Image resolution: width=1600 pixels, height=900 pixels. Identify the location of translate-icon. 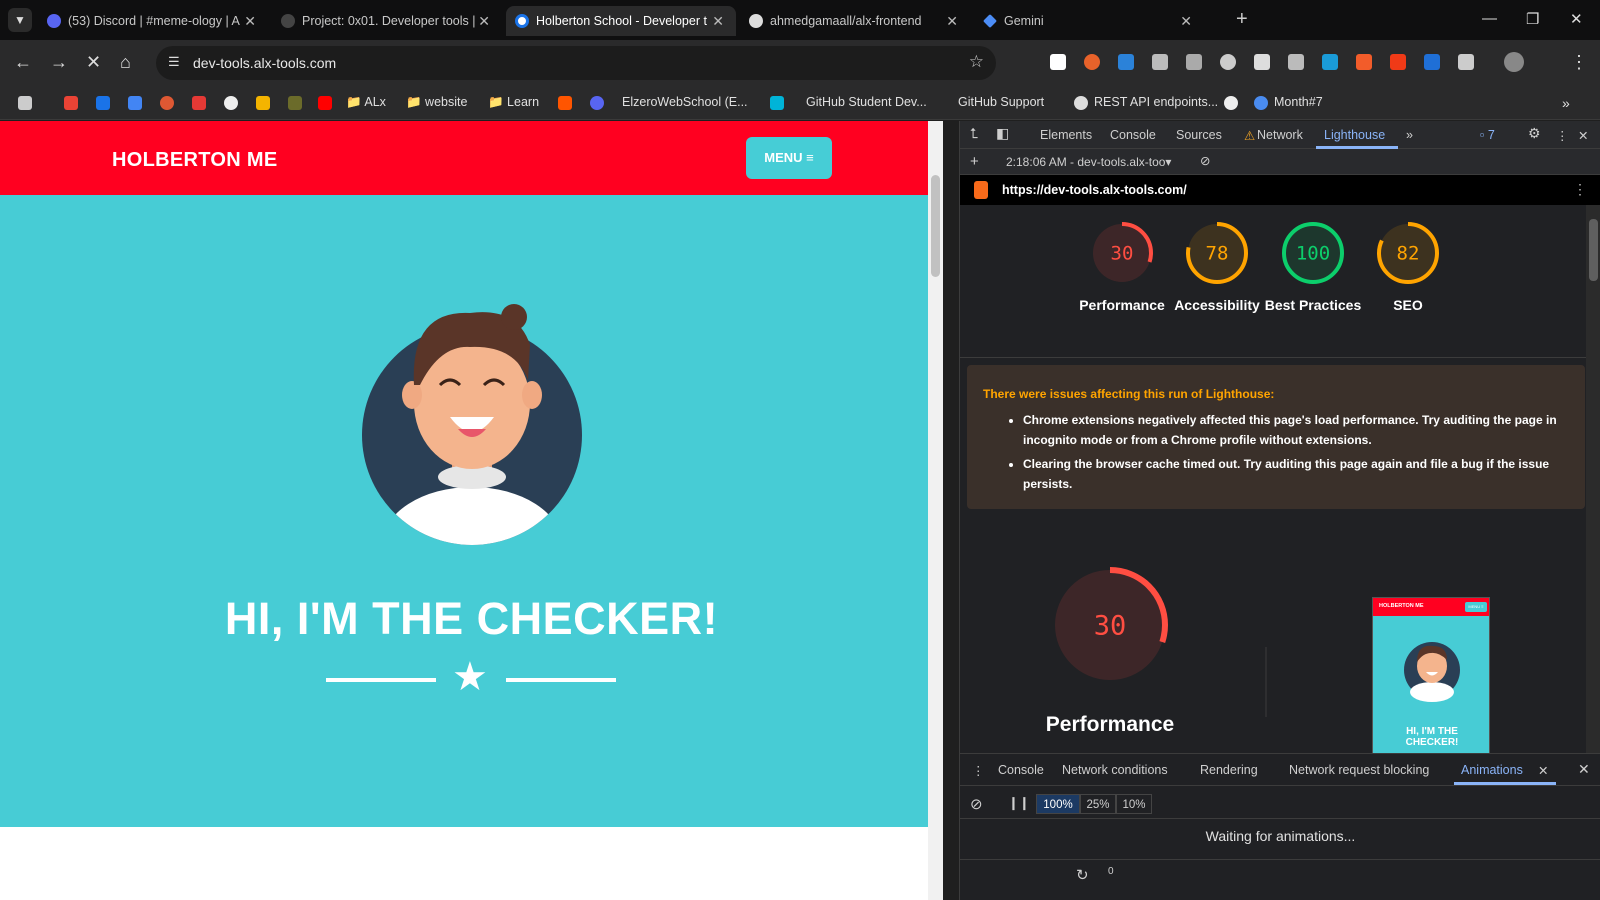
(135, 103).